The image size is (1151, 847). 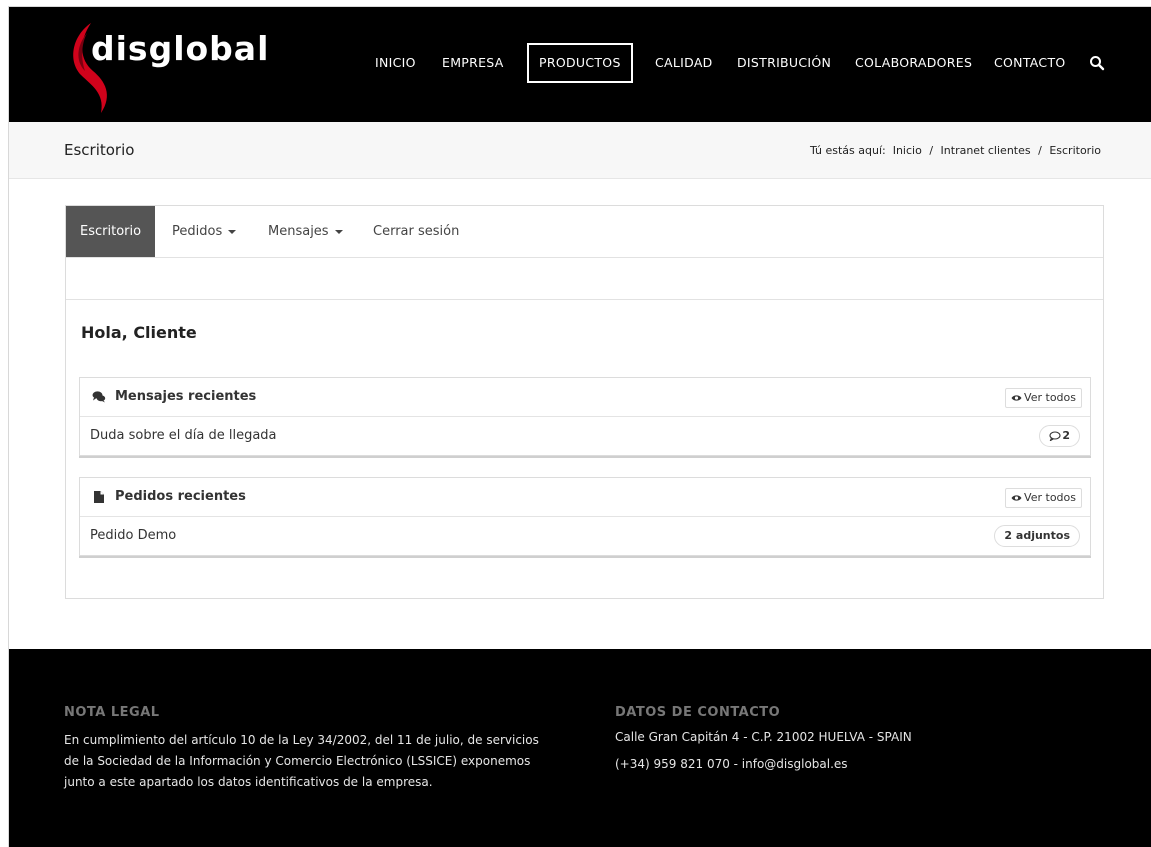 I want to click on view-all-messages-label: Ver todos, so click(x=1050, y=397).